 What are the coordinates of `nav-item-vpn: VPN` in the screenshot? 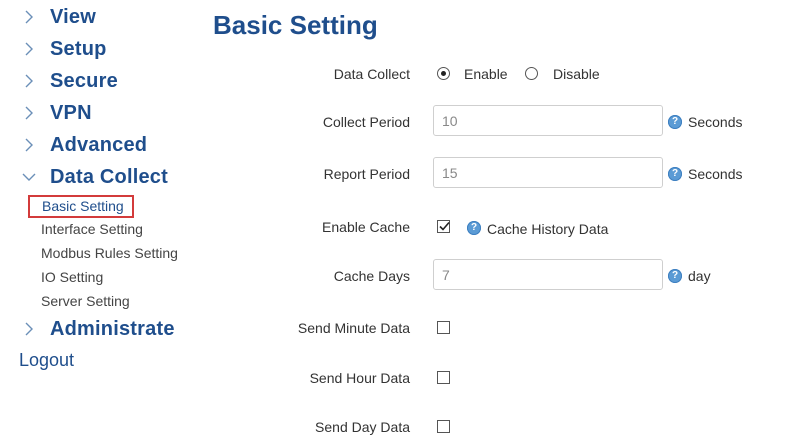 It's located at (56, 113).